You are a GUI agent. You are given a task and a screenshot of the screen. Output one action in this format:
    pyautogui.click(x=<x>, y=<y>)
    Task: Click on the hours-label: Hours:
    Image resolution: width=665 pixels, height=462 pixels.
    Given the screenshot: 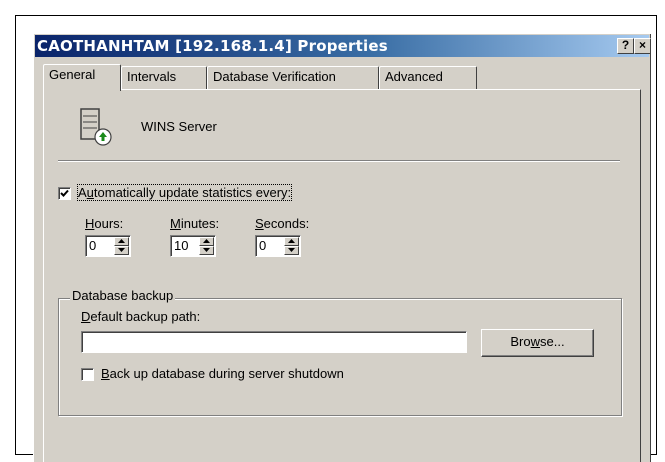 What is the action you would take?
    pyautogui.click(x=104, y=223)
    